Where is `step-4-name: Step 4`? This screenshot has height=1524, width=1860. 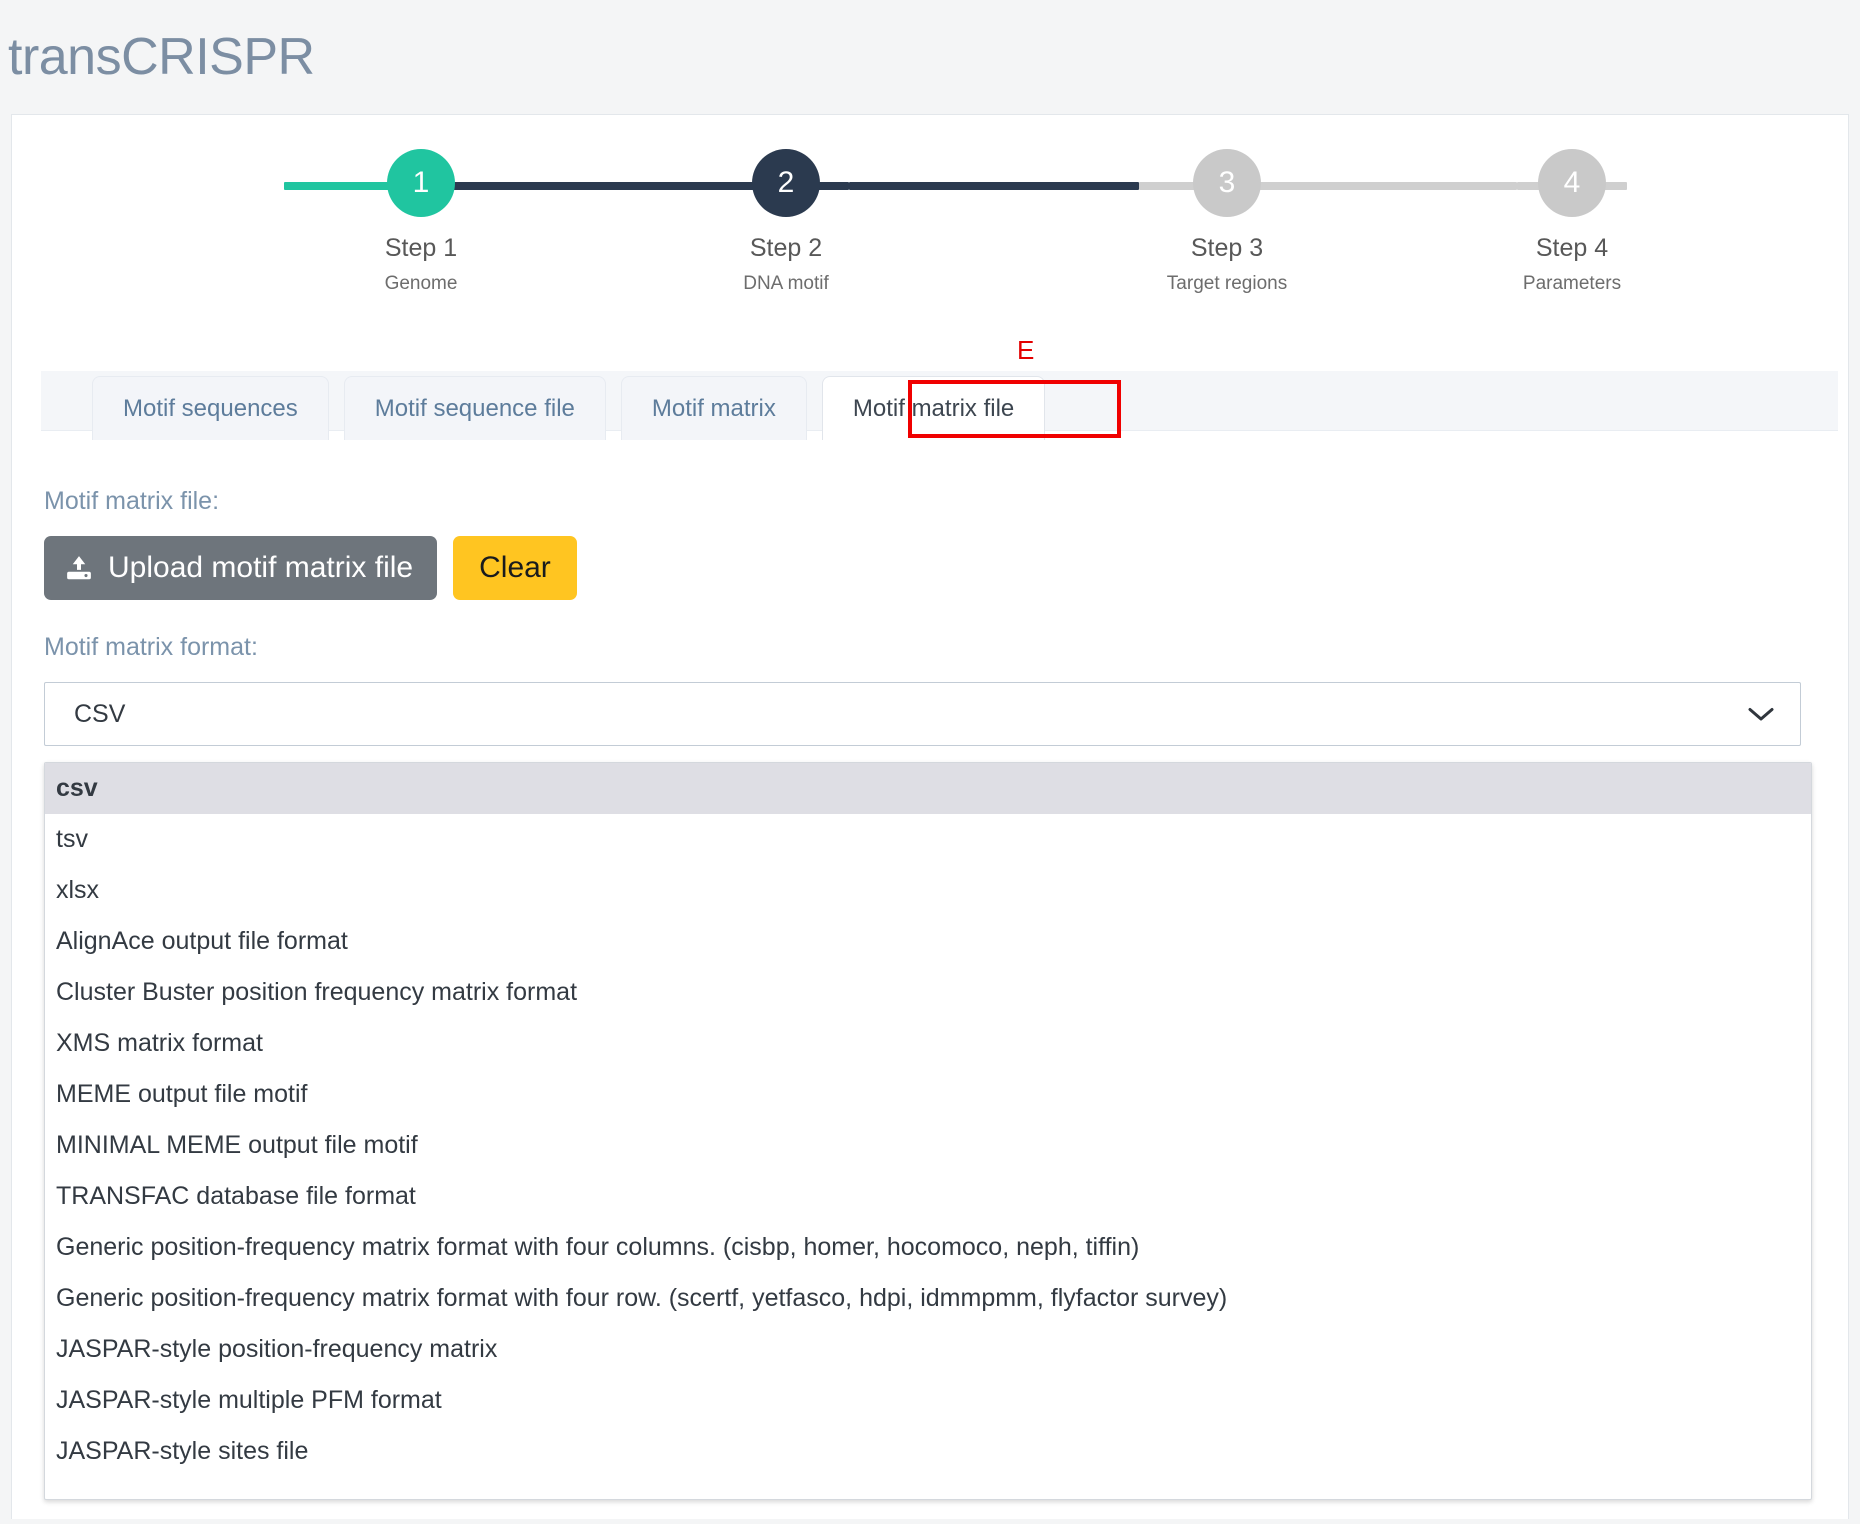
step-4-name: Step 4 is located at coordinates (1572, 248).